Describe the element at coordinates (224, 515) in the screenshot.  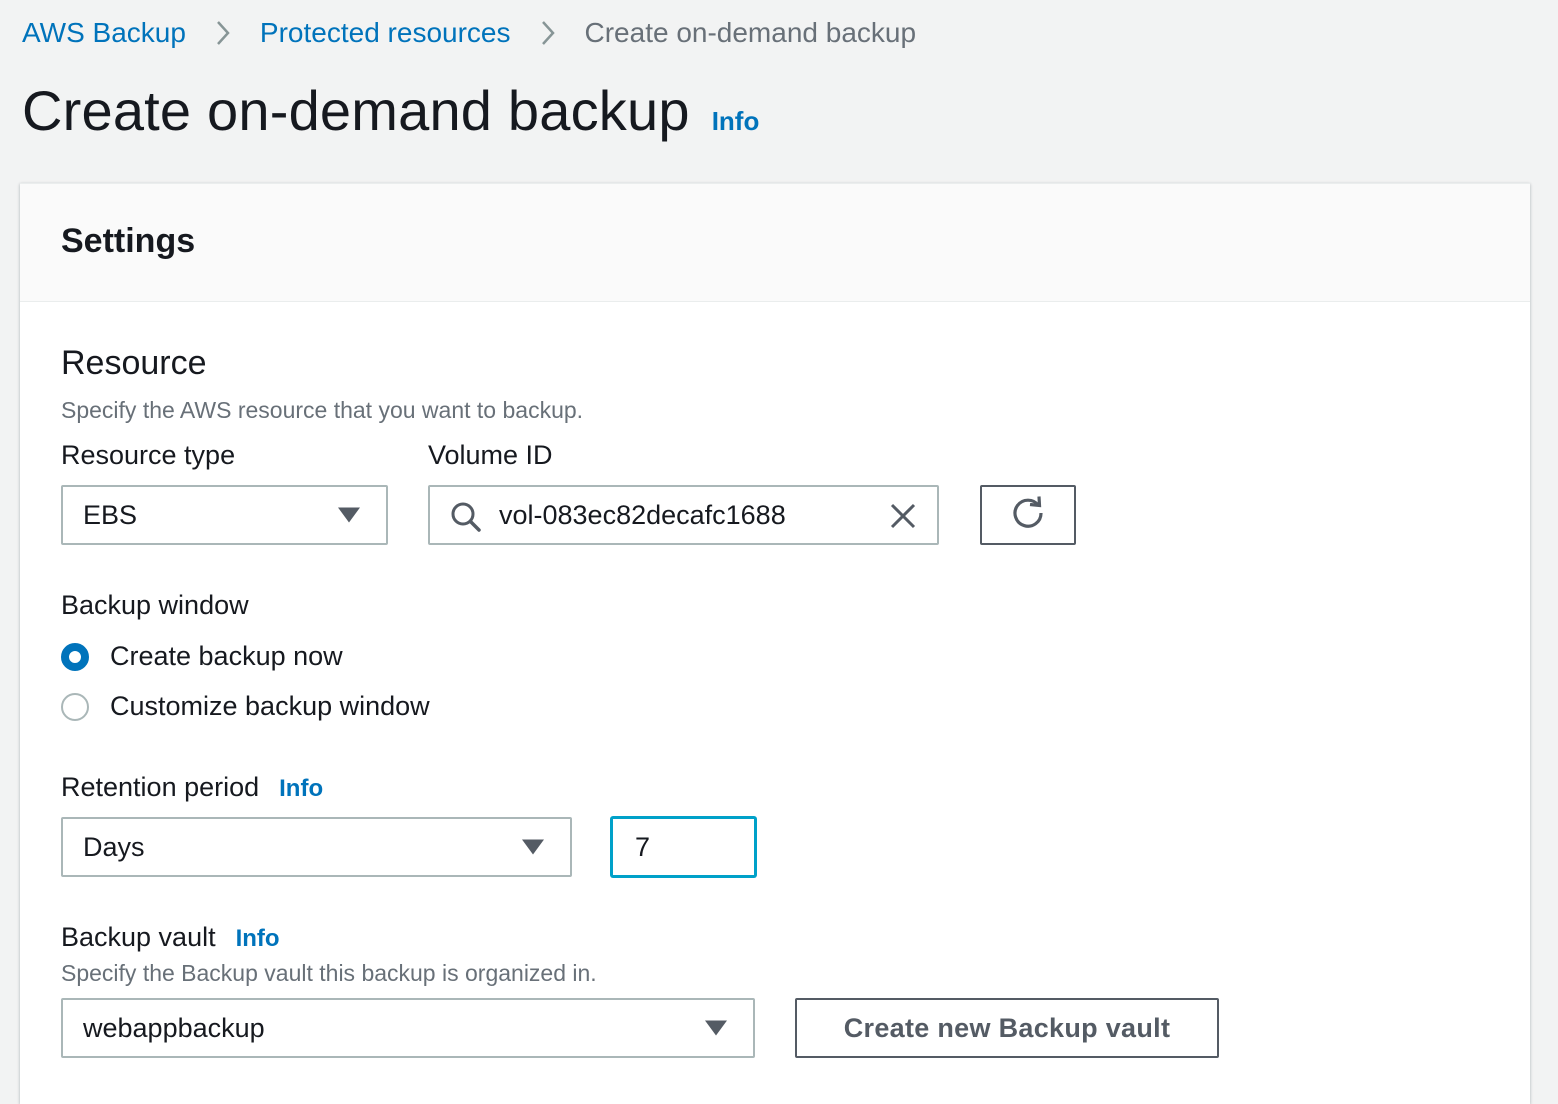
I see `resource-type-select: EBS` at that location.